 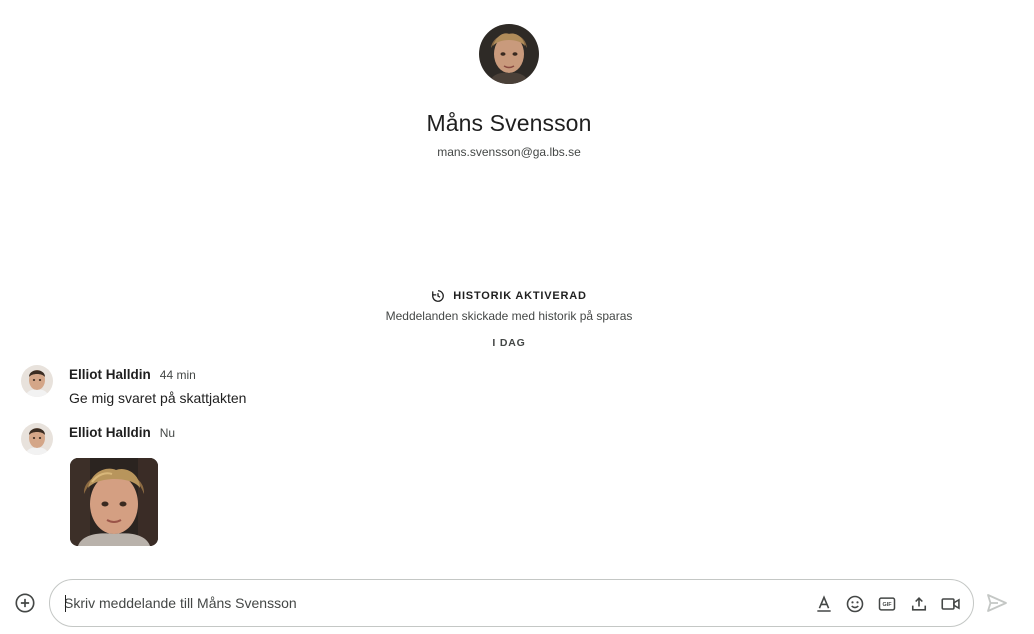 I want to click on image-attachment, so click(x=114, y=502).